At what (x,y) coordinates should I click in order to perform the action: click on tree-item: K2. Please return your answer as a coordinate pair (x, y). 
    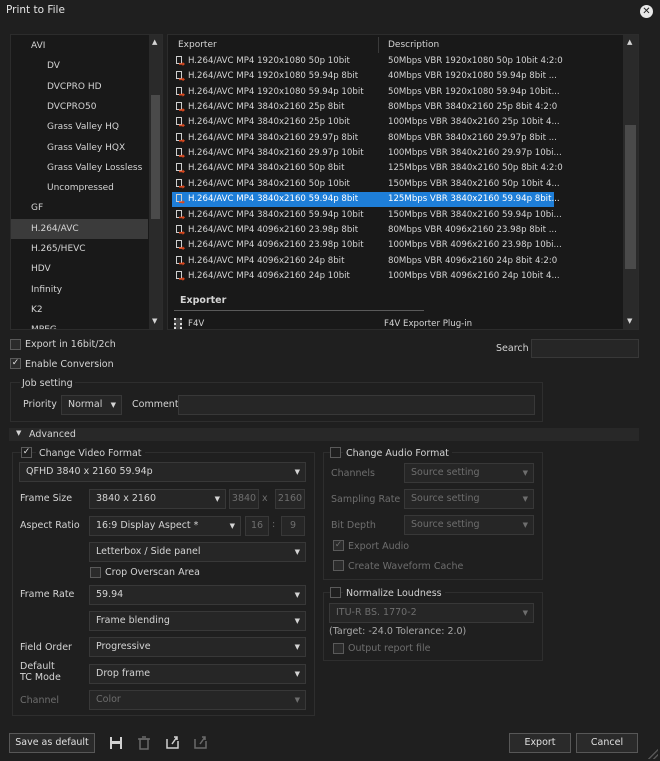
    Looking at the image, I should click on (79, 310).